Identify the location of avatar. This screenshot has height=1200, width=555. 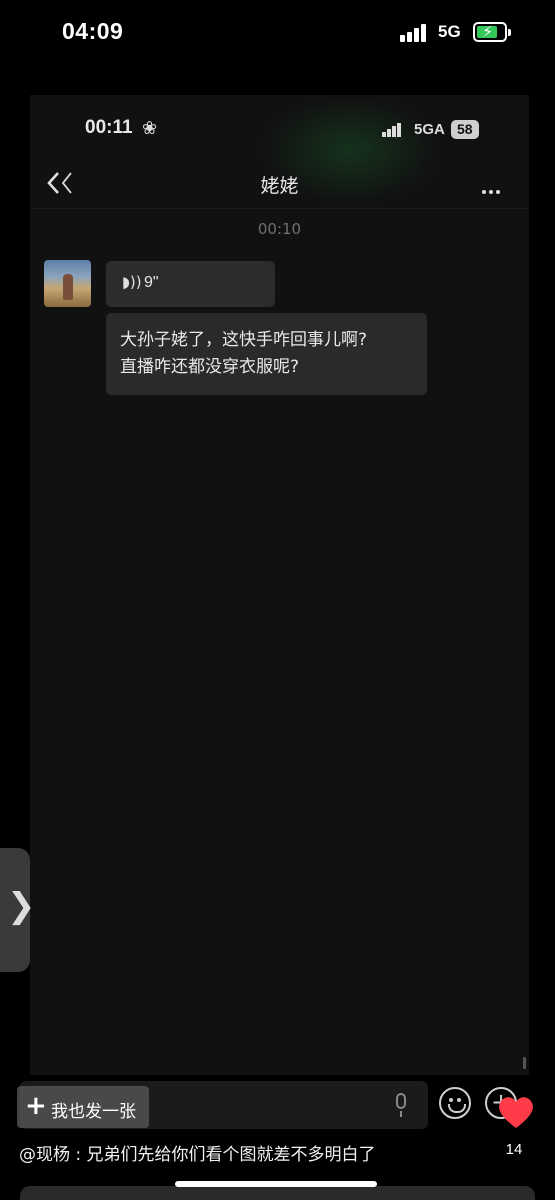
(67, 283).